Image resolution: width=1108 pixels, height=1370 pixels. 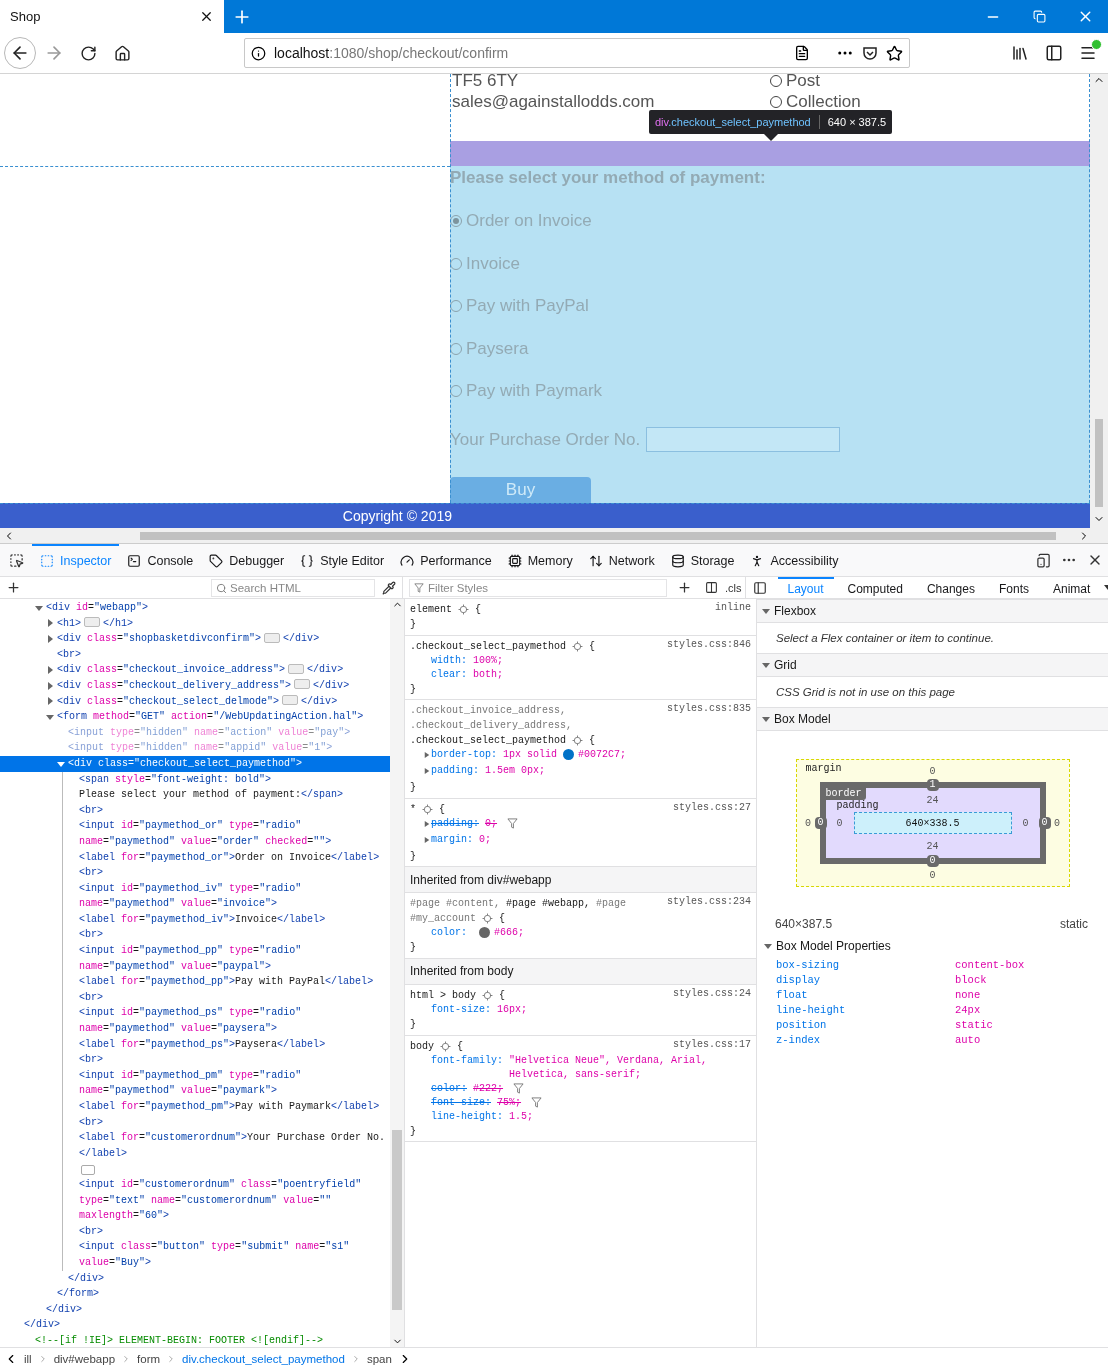 I want to click on sidebar-icon, so click(x=1054, y=53).